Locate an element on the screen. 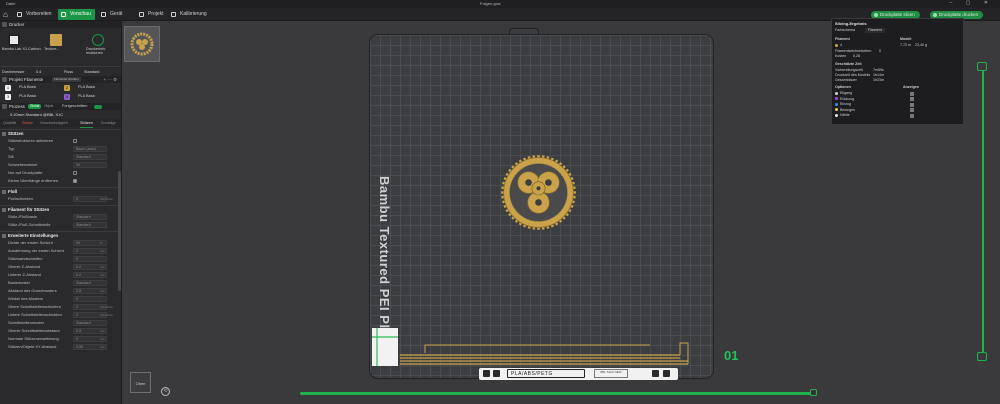 This screenshot has width=1000, height=404. layer-slider-top-handle is located at coordinates (982, 66).